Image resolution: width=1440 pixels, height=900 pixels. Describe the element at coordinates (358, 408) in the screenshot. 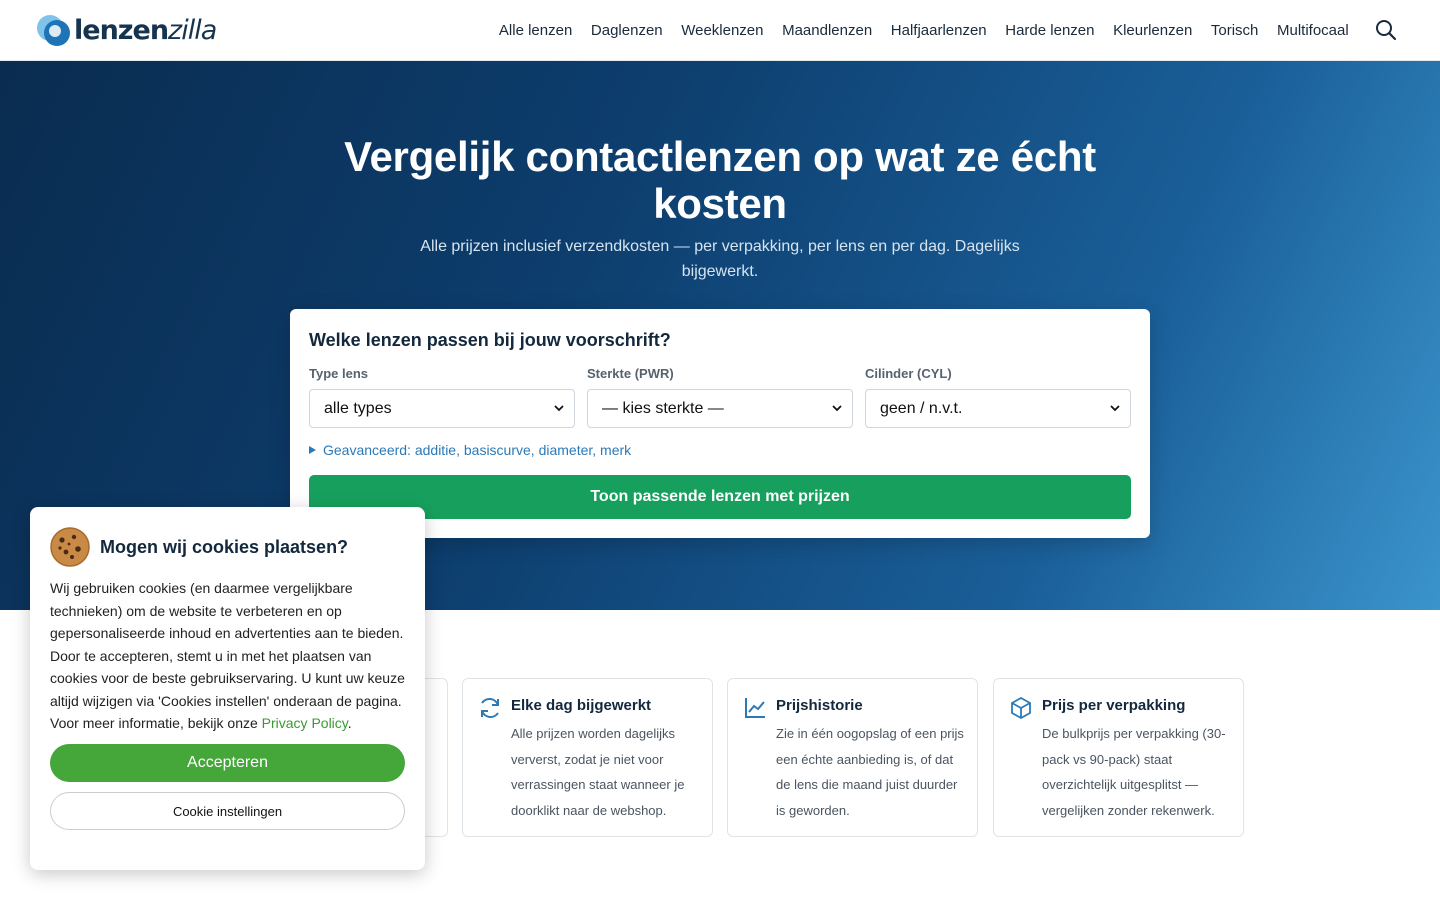

I see `type-lens-value: alle types` at that location.